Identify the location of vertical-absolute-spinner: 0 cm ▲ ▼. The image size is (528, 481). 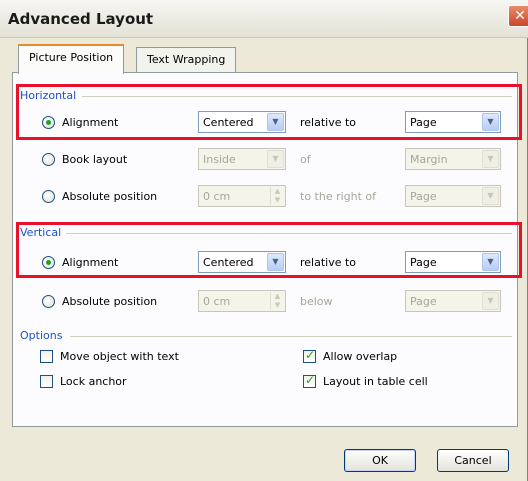
(242, 301).